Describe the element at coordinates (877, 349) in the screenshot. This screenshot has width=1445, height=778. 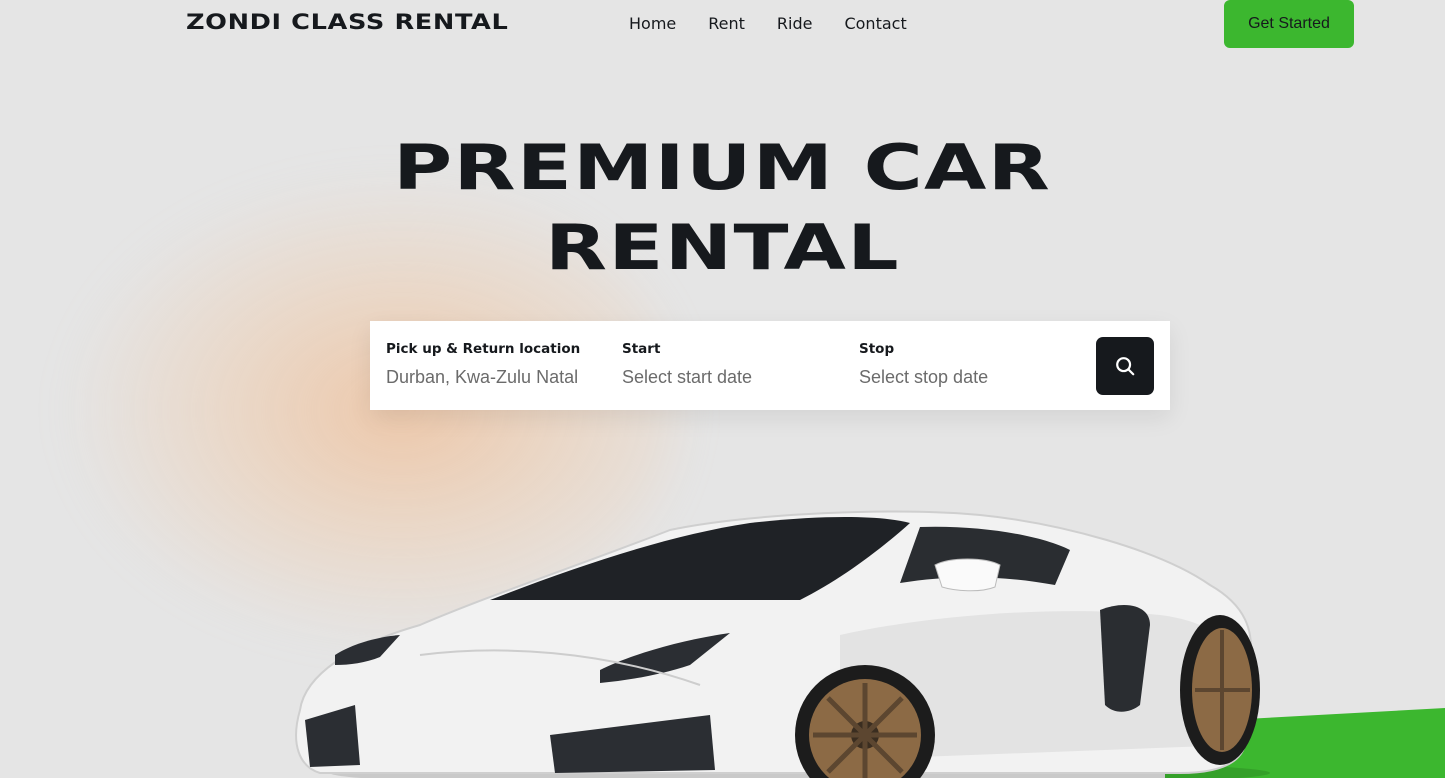
I see `stop-label: Stop` at that location.